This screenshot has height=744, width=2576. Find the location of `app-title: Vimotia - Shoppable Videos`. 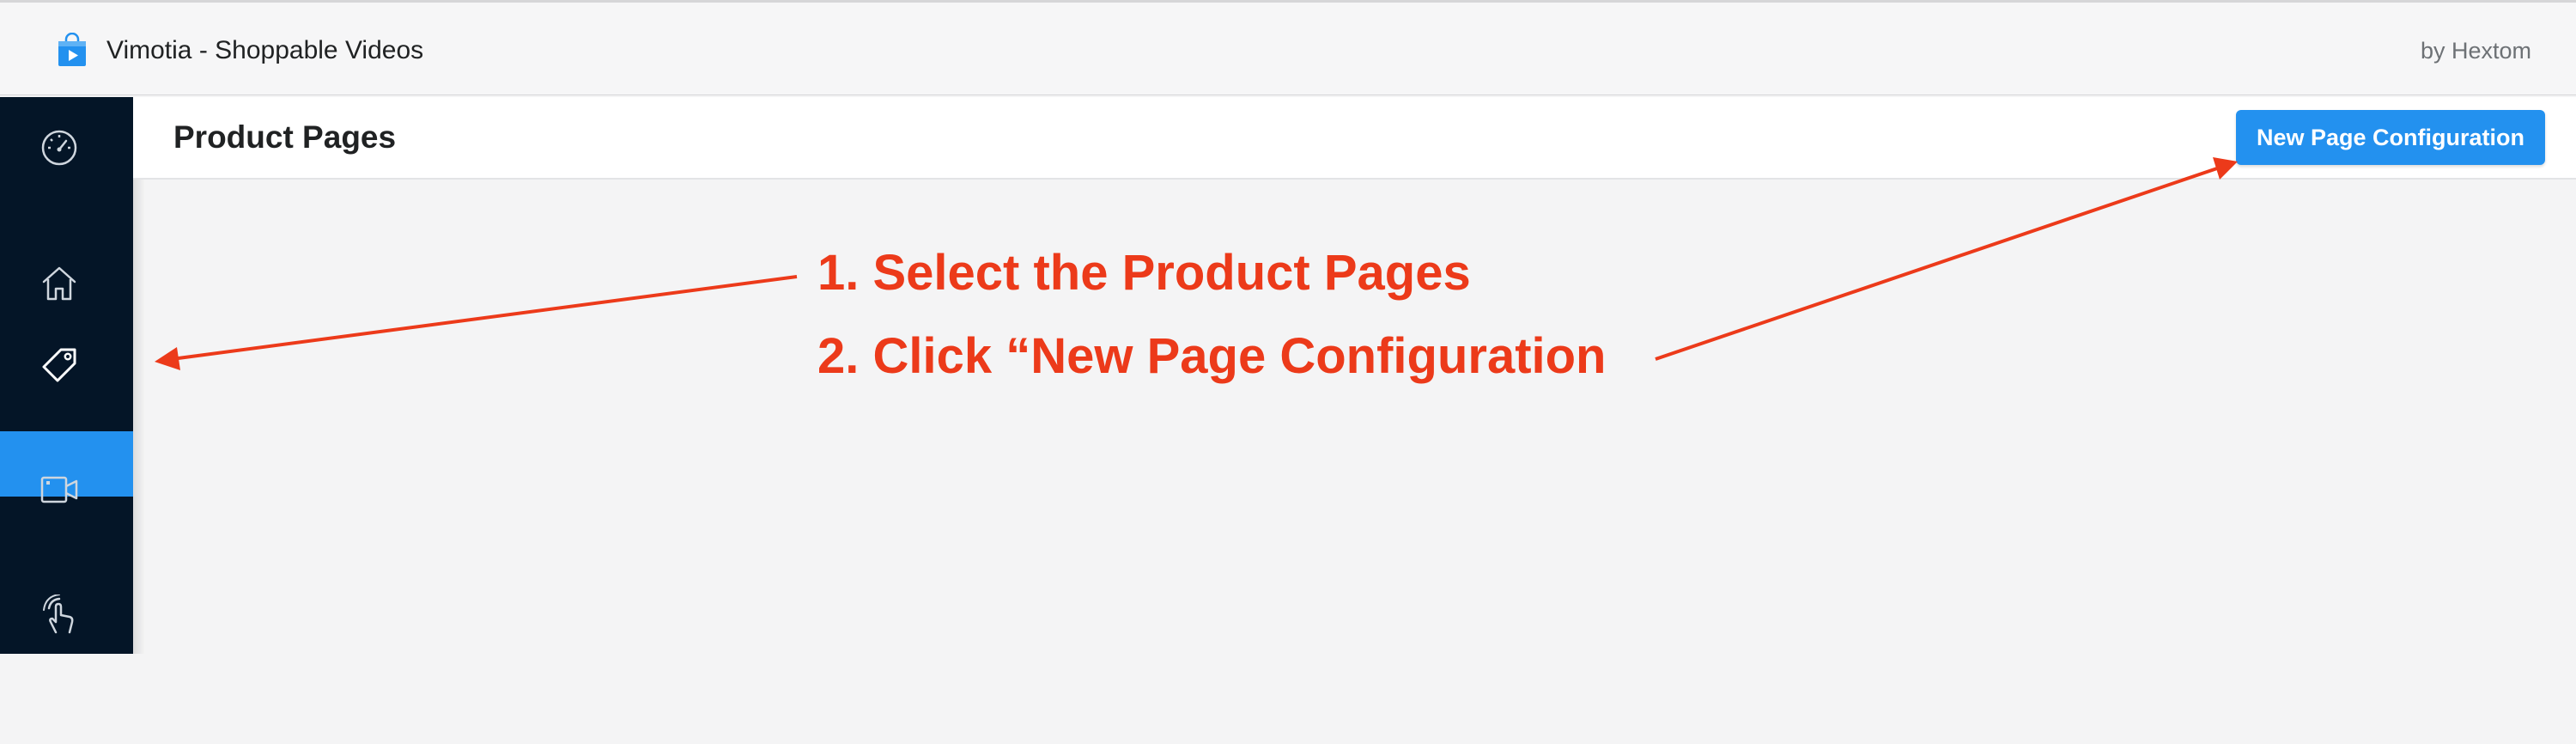

app-title: Vimotia - Shoppable Videos is located at coordinates (265, 50).